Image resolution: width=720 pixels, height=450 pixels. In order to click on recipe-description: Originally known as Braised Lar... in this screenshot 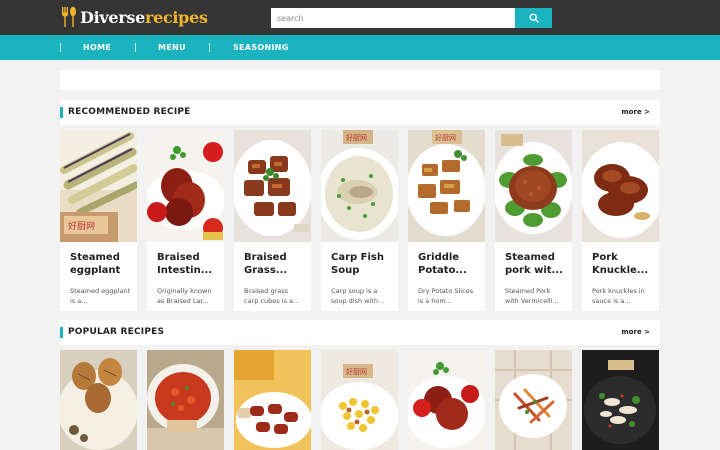, I will do `click(184, 296)`.